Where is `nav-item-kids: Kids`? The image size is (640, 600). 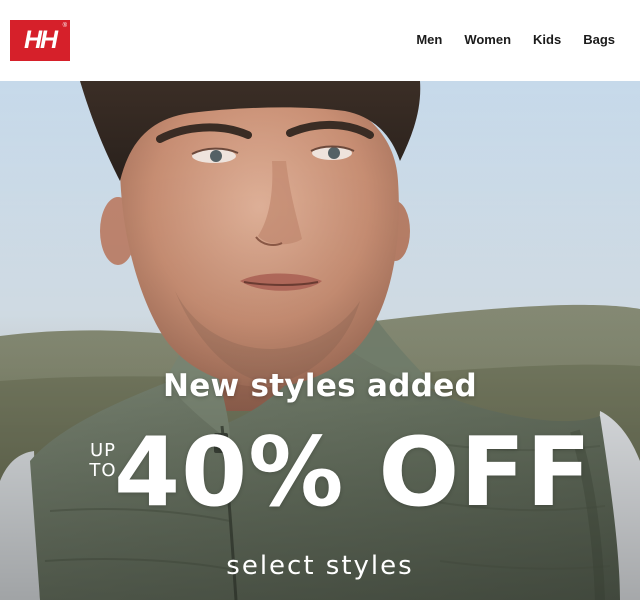 nav-item-kids: Kids is located at coordinates (547, 40).